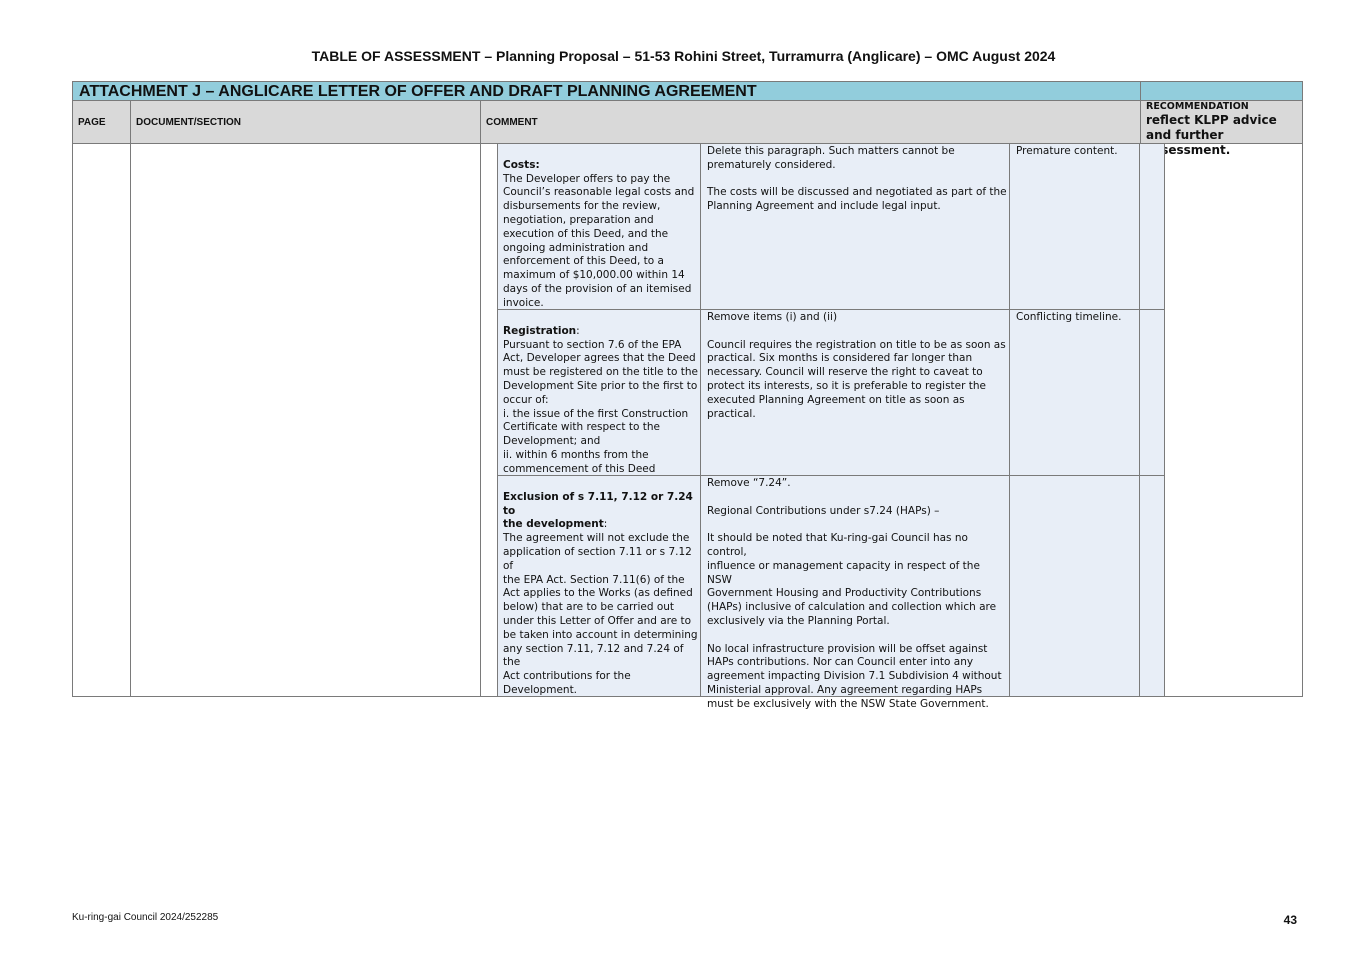 The height and width of the screenshot is (966, 1367). I want to click on attachment-heading-right-cell, so click(1221, 91).